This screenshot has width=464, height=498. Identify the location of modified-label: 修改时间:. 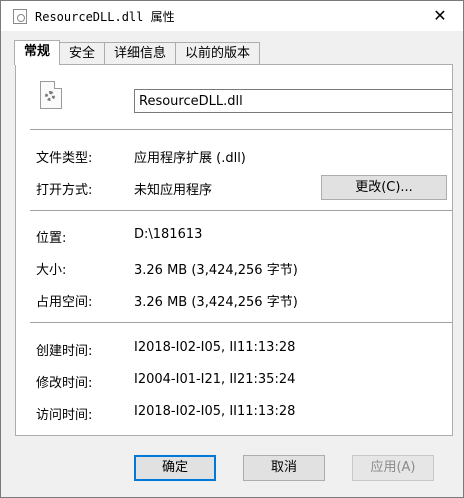
(64, 383).